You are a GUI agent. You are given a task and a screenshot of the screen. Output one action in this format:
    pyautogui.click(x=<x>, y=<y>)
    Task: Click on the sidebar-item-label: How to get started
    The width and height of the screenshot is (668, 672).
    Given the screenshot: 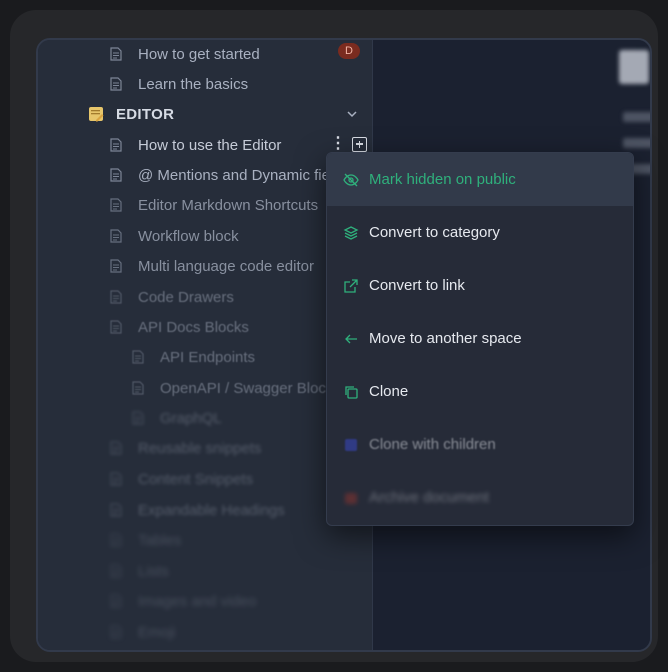 What is the action you would take?
    pyautogui.click(x=199, y=54)
    